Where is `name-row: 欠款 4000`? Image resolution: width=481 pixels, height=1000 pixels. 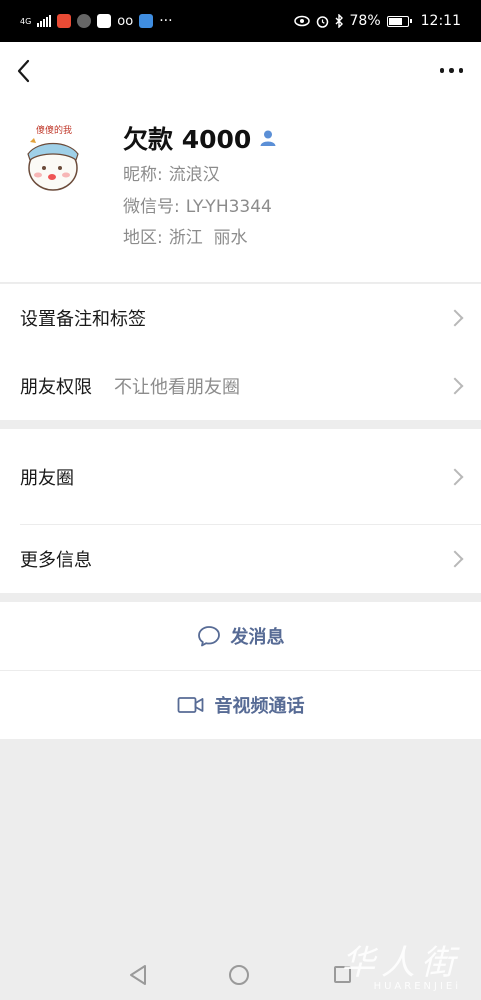
name-row: 欠款 4000 is located at coordinates (200, 138).